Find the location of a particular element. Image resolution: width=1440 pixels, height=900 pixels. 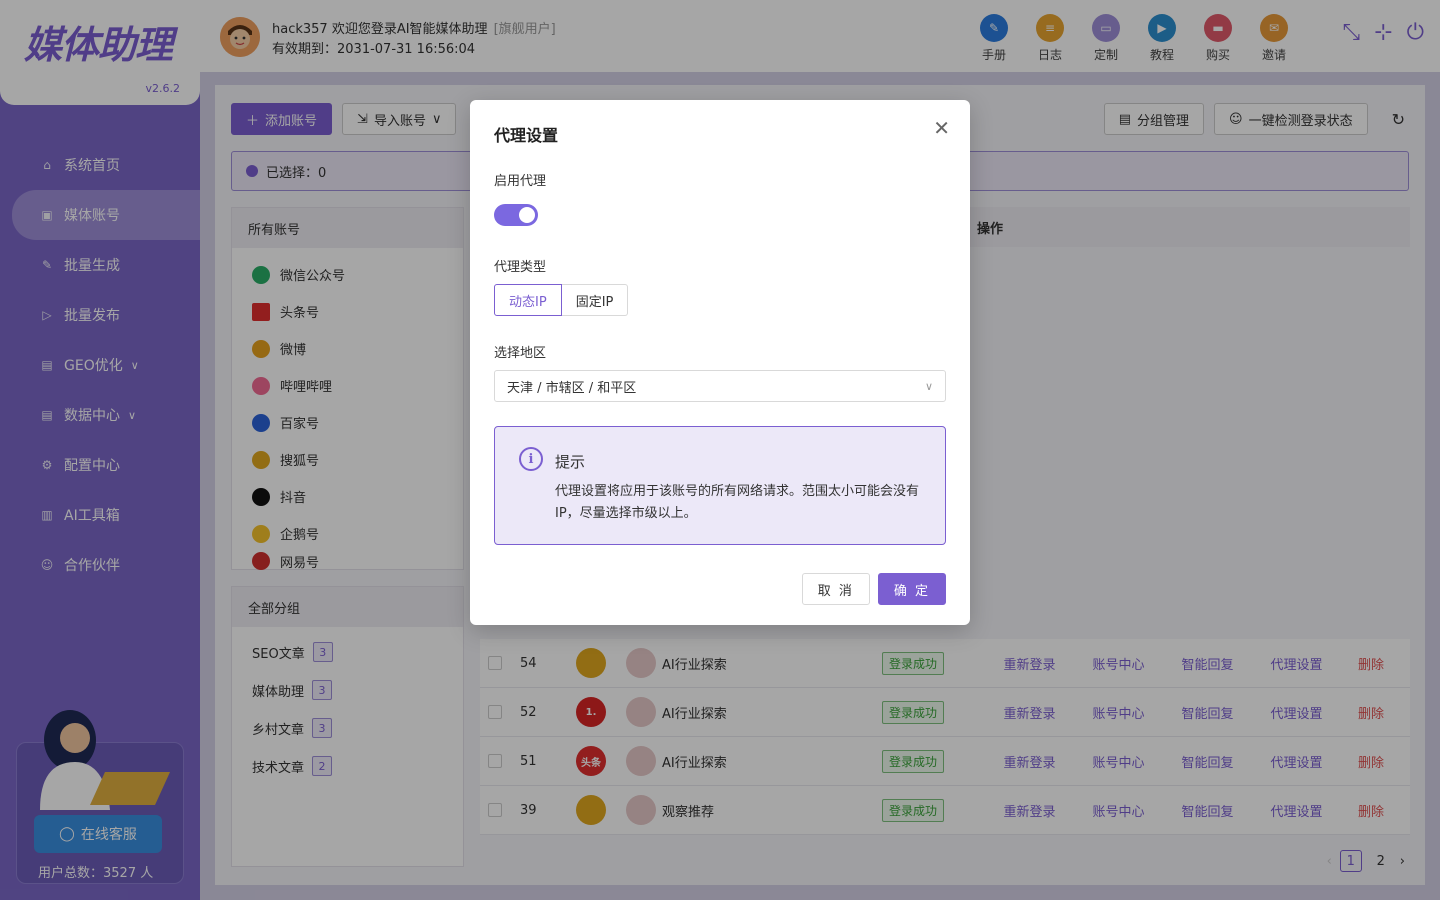

chevron-down-icon: ∨ is located at coordinates (928, 386).